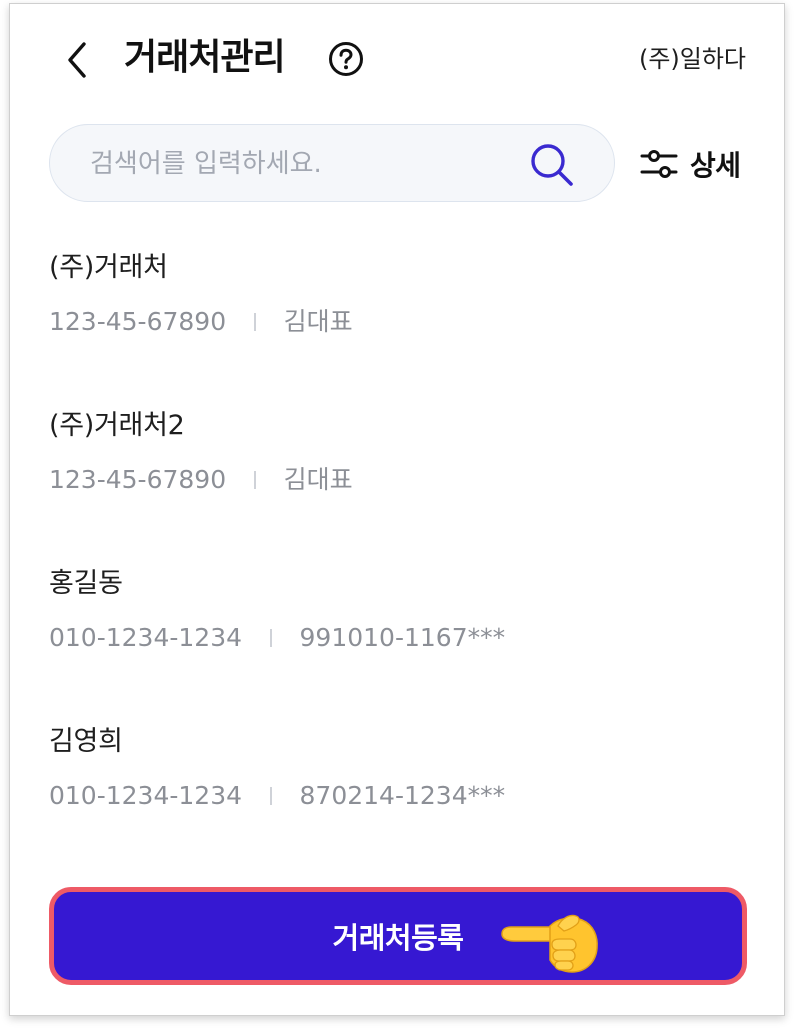  I want to click on register-client-label: 거래처등록, so click(398, 938).